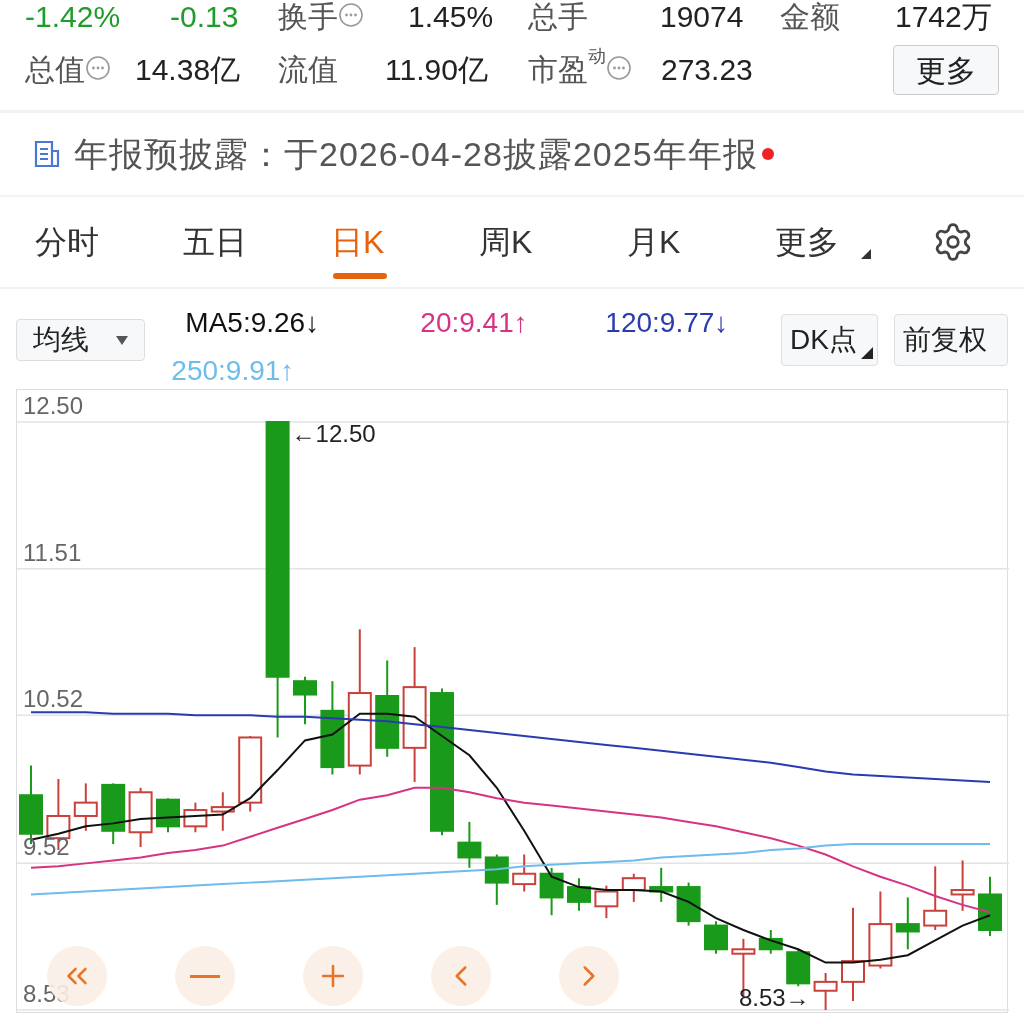 The image size is (1024, 1024). What do you see at coordinates (81, 340) in the screenshot?
I see `indicator-dropdown: 均线` at bounding box center [81, 340].